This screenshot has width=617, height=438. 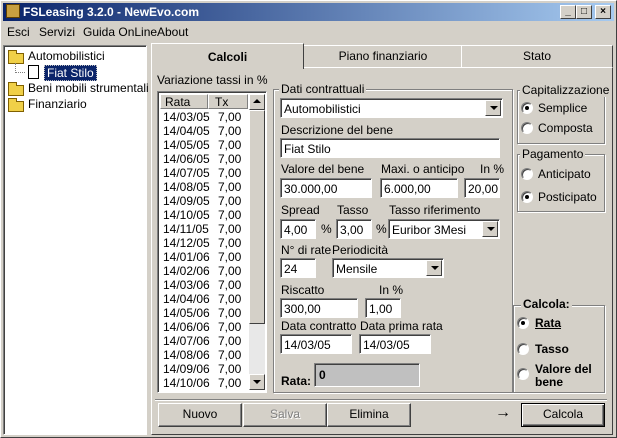 What do you see at coordinates (316, 344) in the screenshot?
I see `data-contratto-field: 14/03/05` at bounding box center [316, 344].